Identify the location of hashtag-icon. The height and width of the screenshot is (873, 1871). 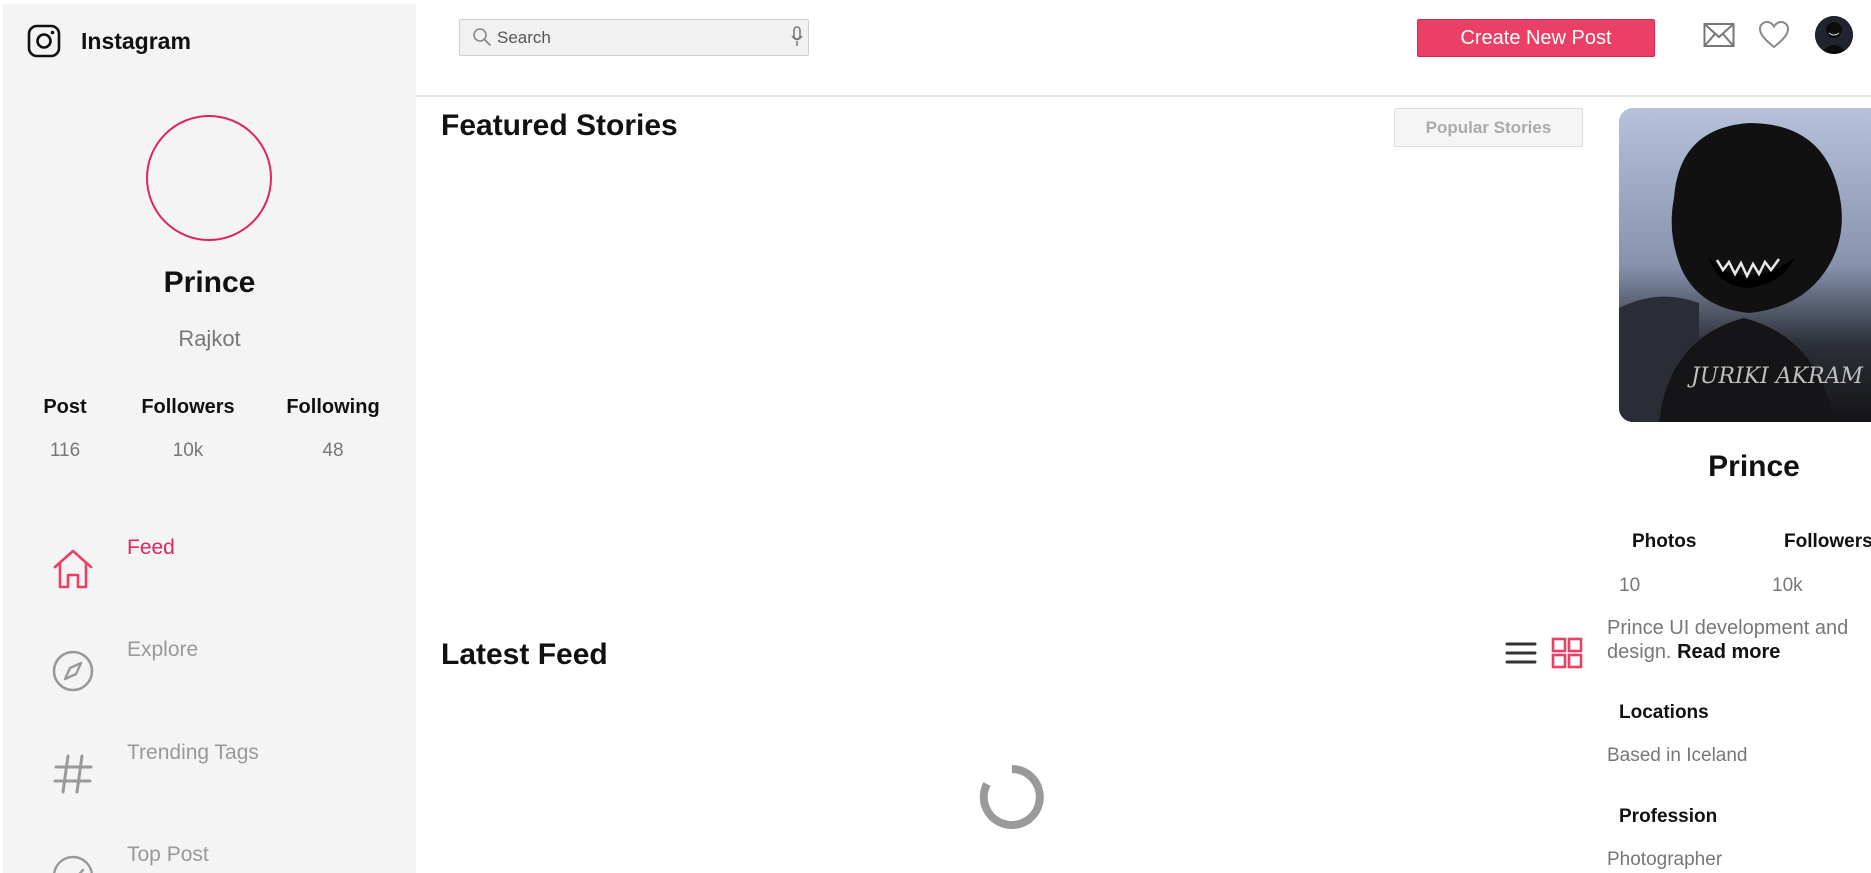
(73, 774).